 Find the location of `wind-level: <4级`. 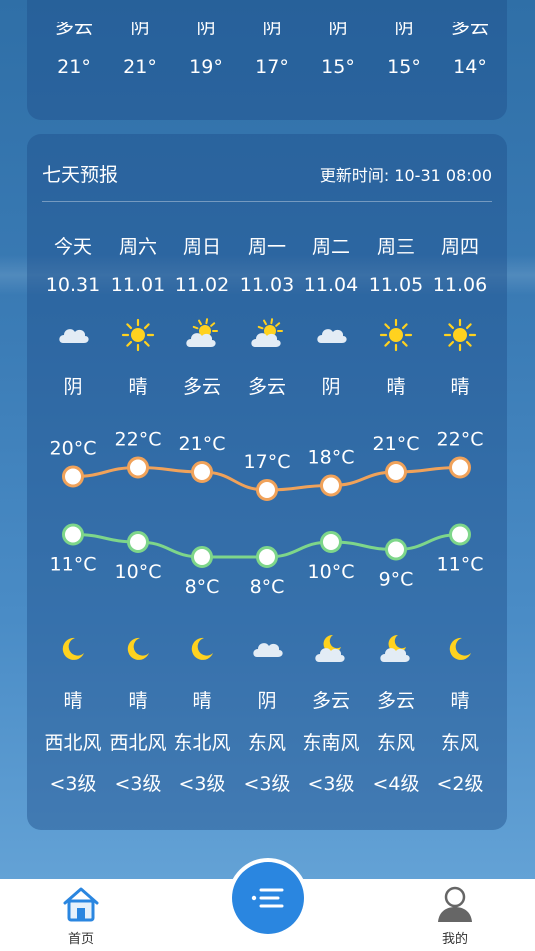

wind-level: <4级 is located at coordinates (396, 784).